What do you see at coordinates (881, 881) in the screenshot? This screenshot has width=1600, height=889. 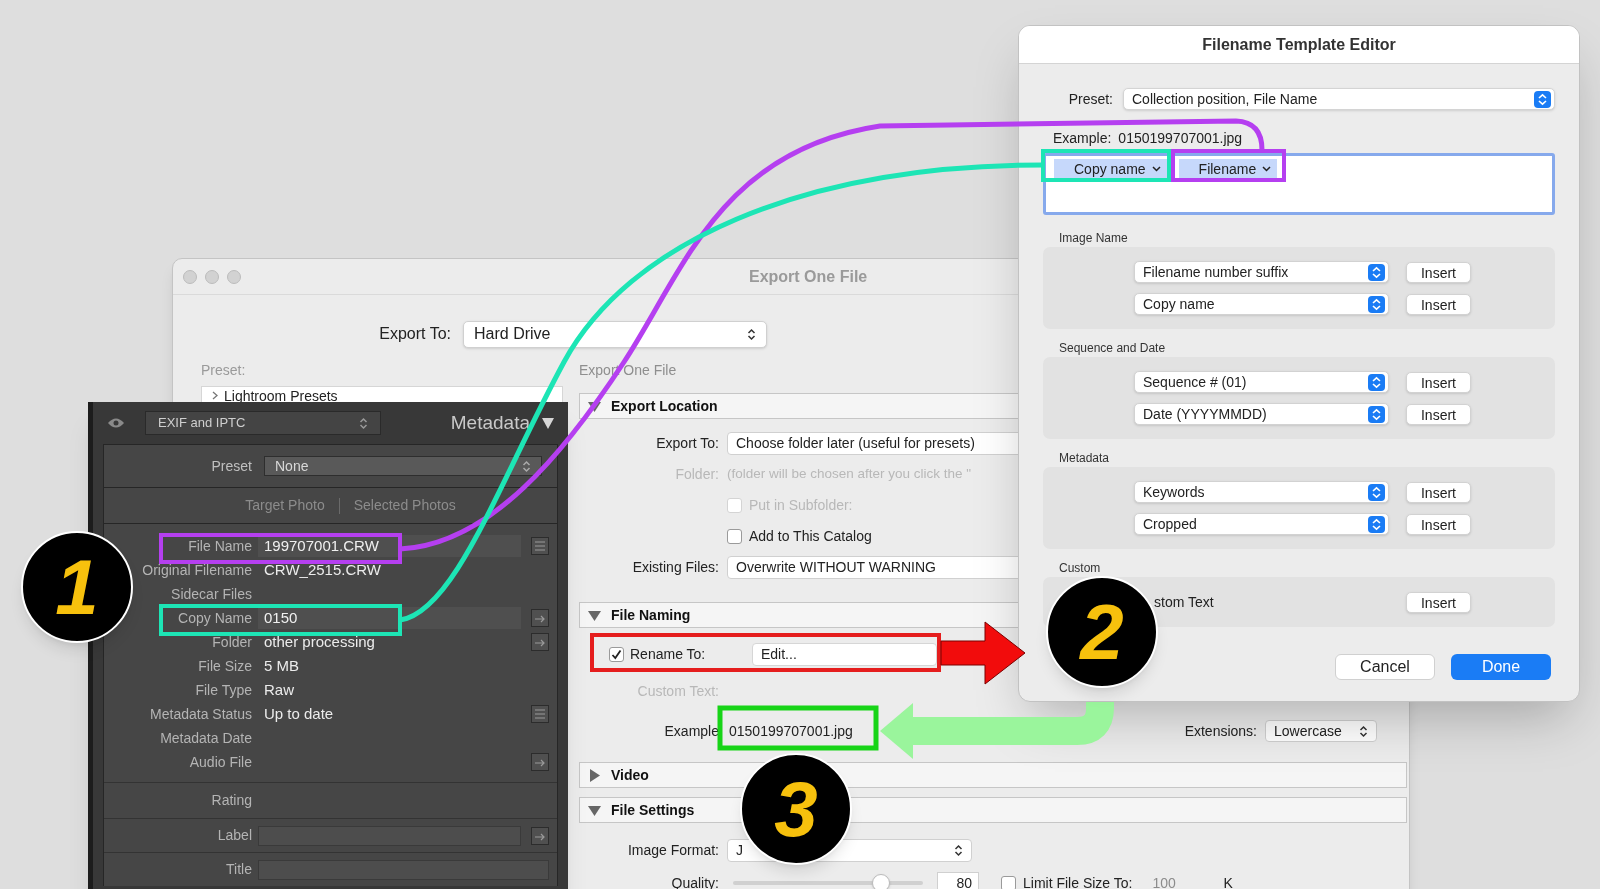 I see `slider-thumb` at bounding box center [881, 881].